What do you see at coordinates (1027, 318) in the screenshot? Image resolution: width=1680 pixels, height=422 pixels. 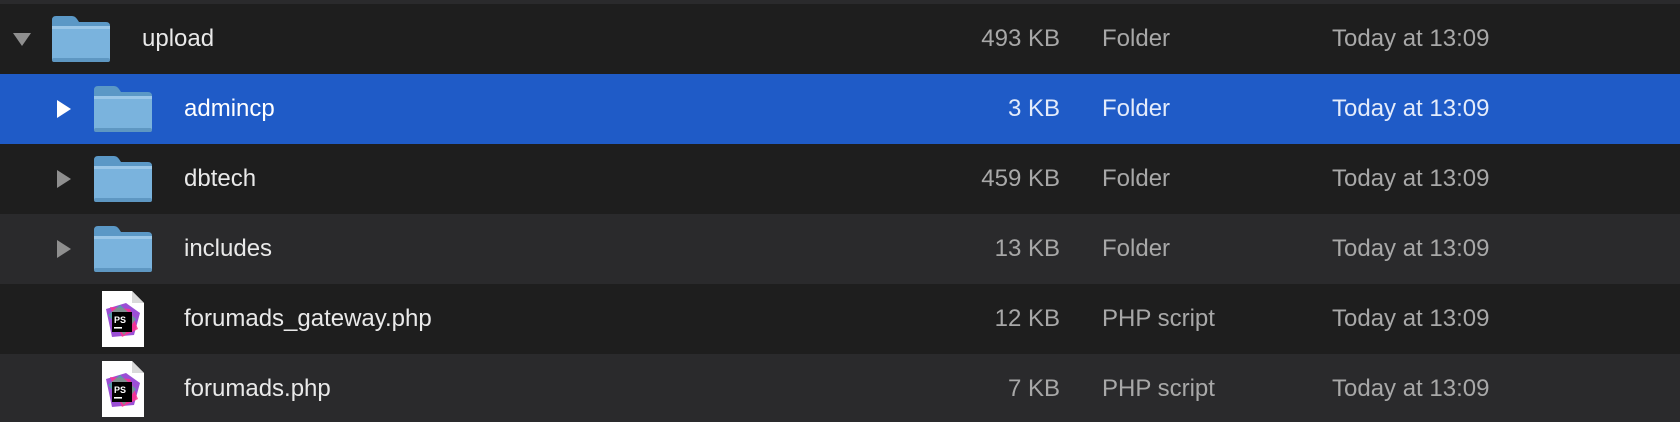 I see `row-size: 12 KB` at bounding box center [1027, 318].